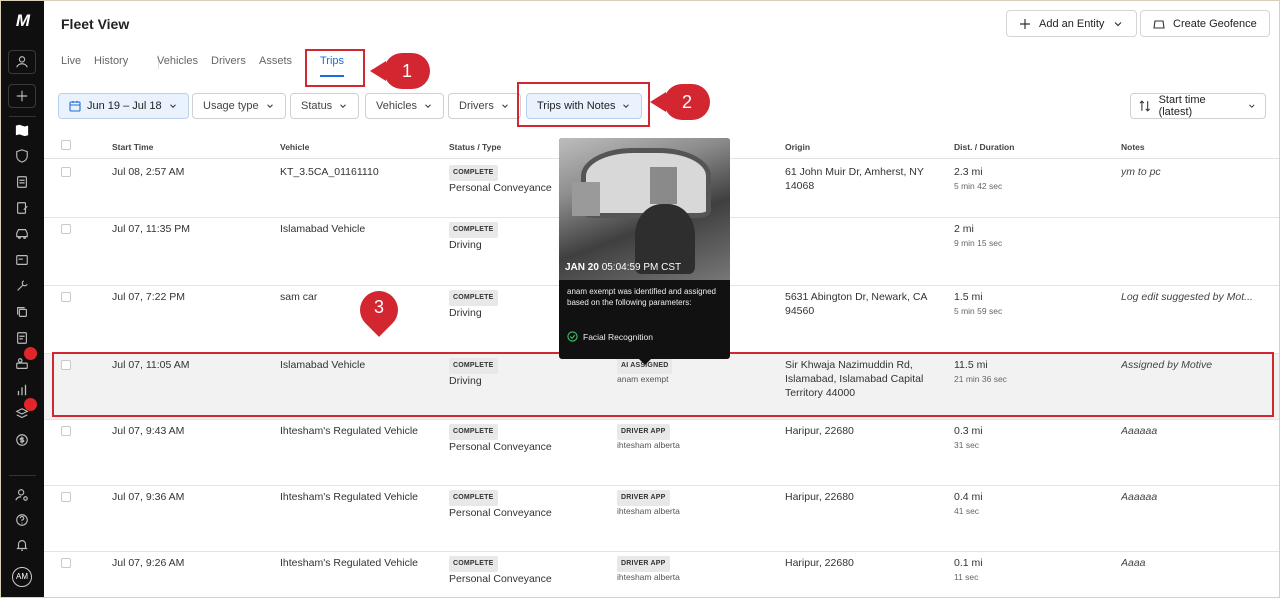 This screenshot has height=598, width=1280. What do you see at coordinates (22, 23) in the screenshot?
I see `motive-logo: M` at bounding box center [22, 23].